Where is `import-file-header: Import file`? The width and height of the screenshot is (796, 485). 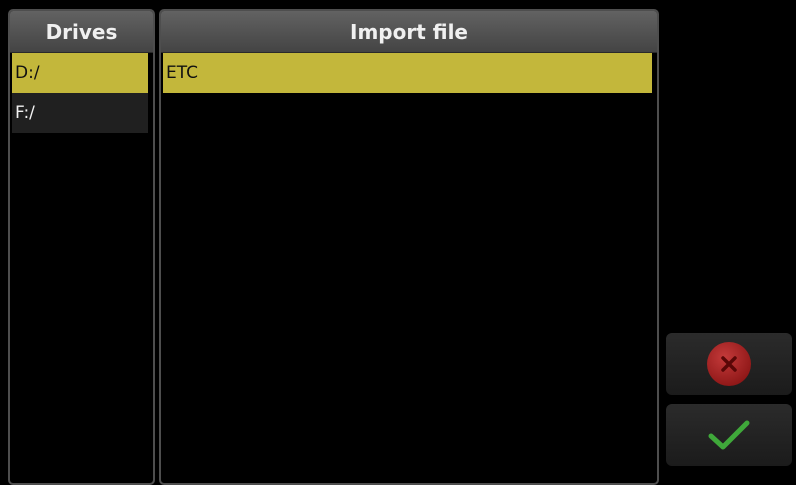
import-file-header: Import file is located at coordinates (409, 32).